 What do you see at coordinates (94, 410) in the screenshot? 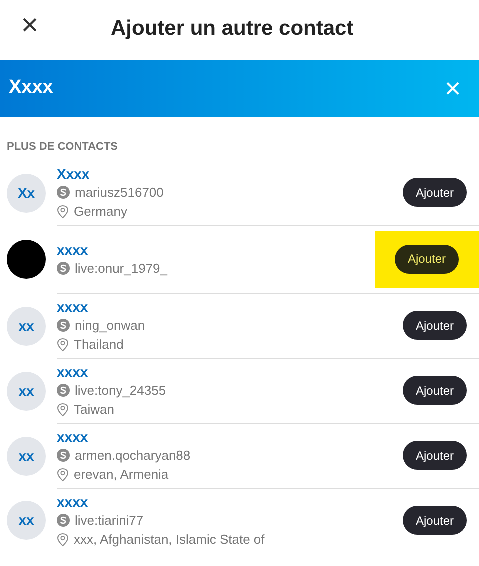
I see `location-text: Taiwan` at bounding box center [94, 410].